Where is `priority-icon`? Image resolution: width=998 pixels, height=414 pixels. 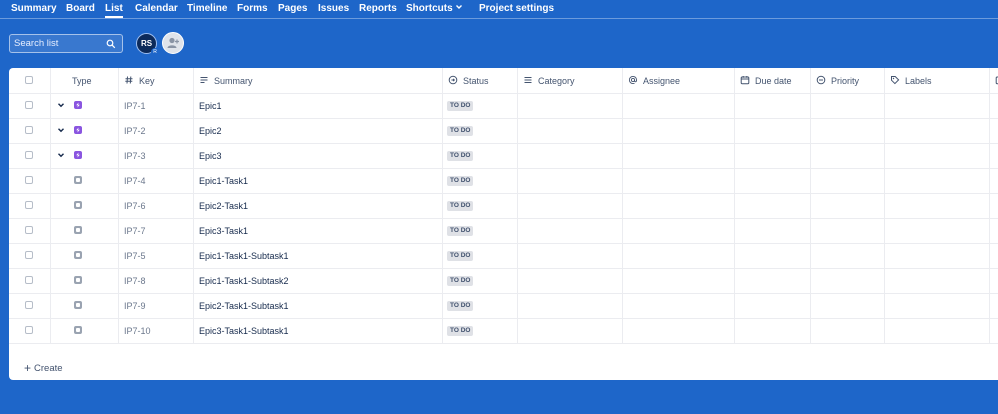 priority-icon is located at coordinates (821, 80).